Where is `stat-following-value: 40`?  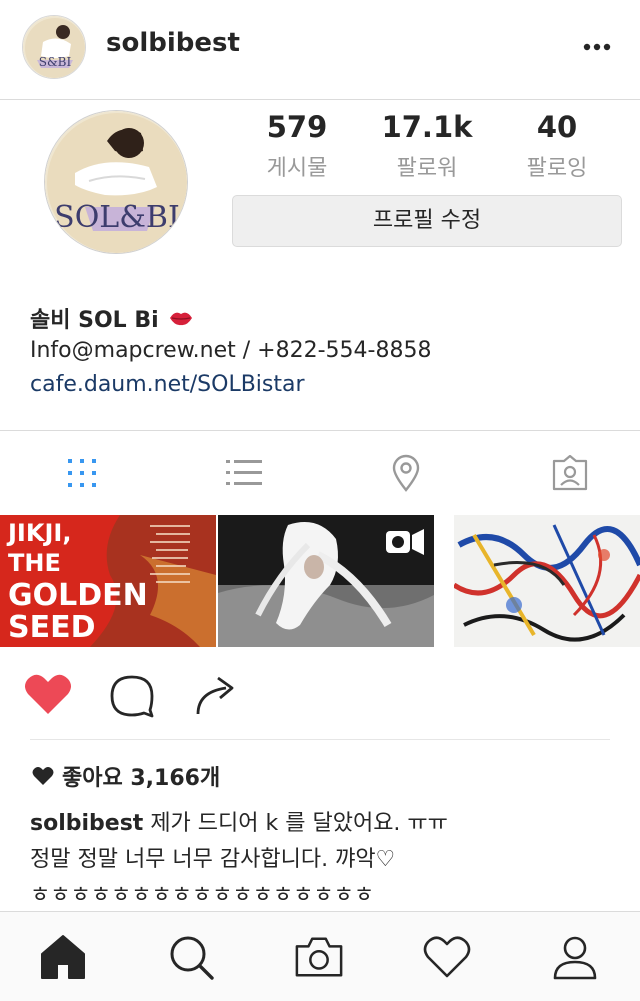 stat-following-value: 40 is located at coordinates (557, 127).